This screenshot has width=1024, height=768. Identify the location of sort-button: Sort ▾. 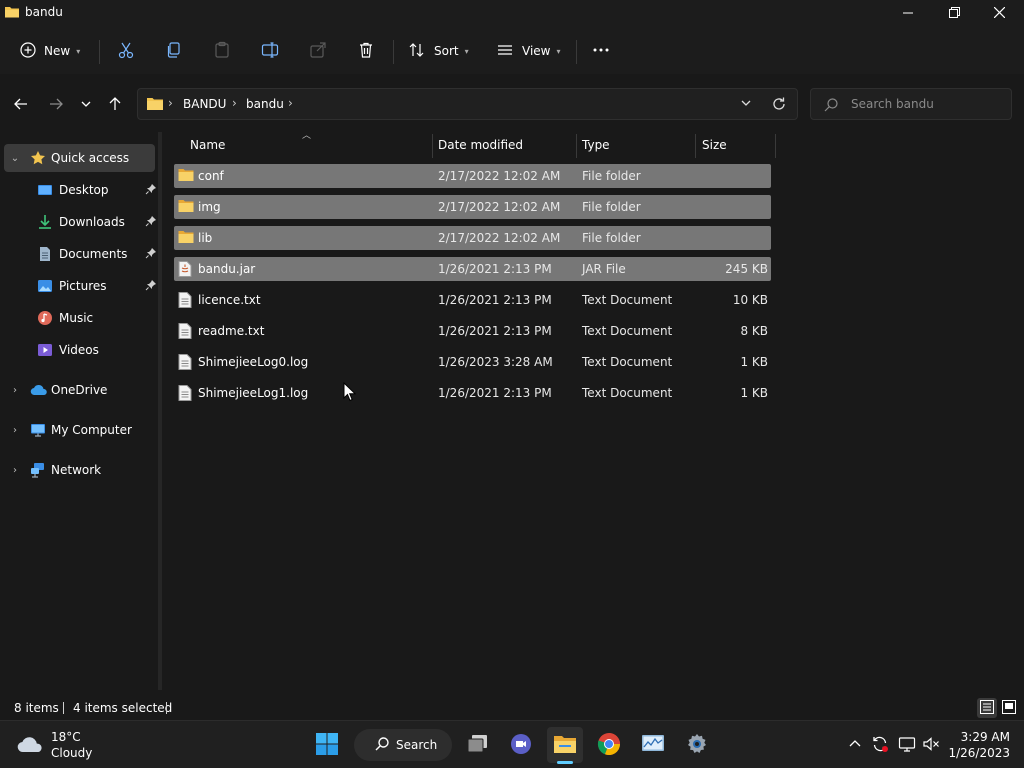
(438, 51).